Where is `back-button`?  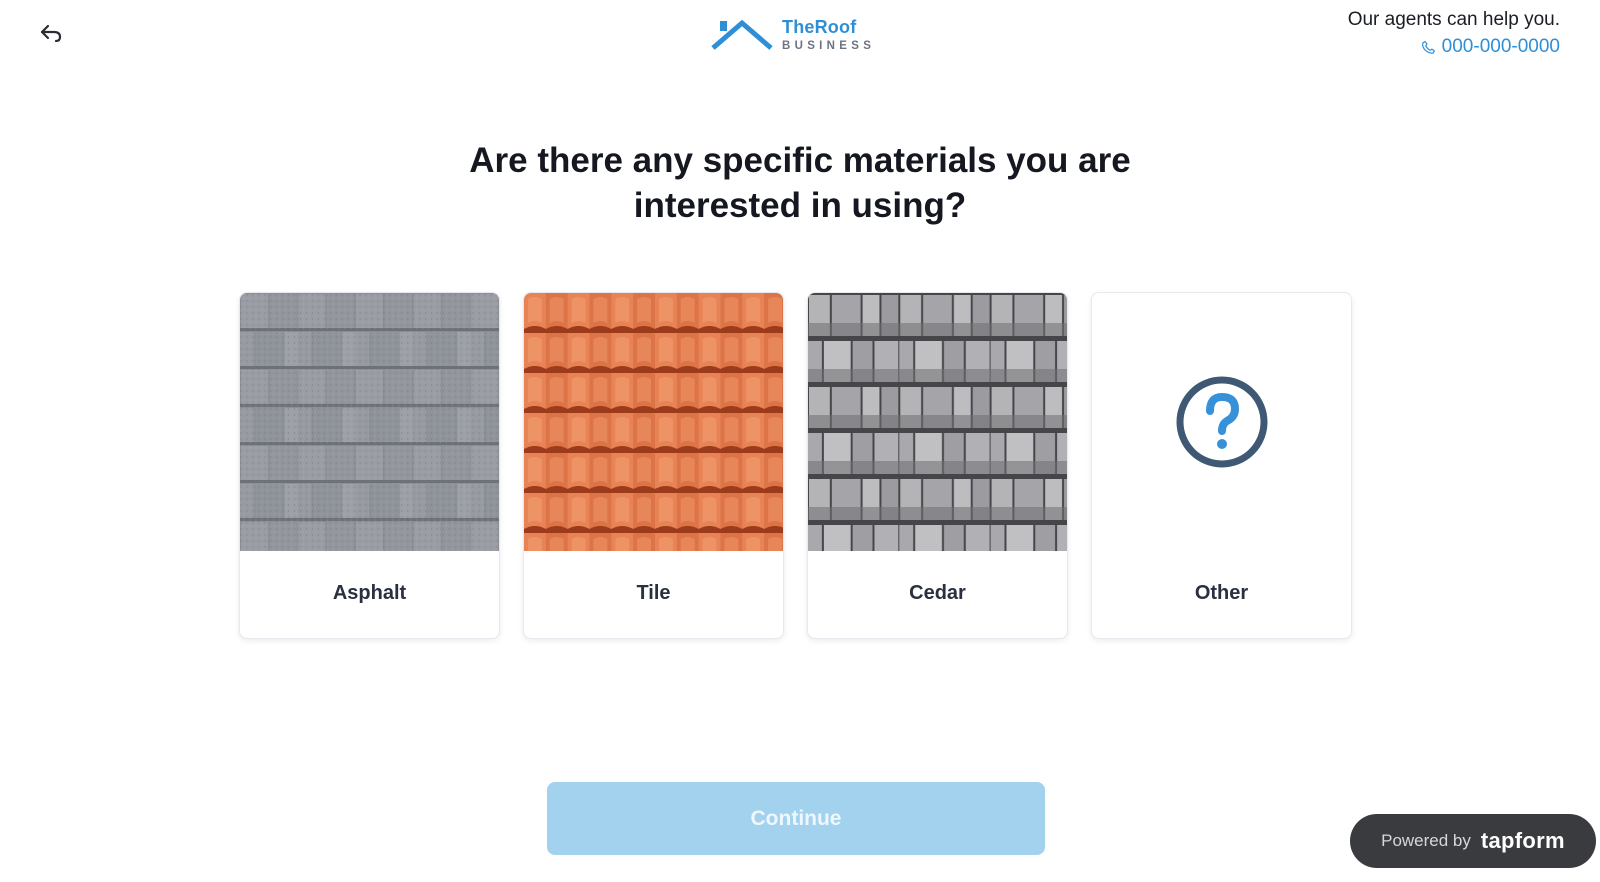 back-button is located at coordinates (51, 33).